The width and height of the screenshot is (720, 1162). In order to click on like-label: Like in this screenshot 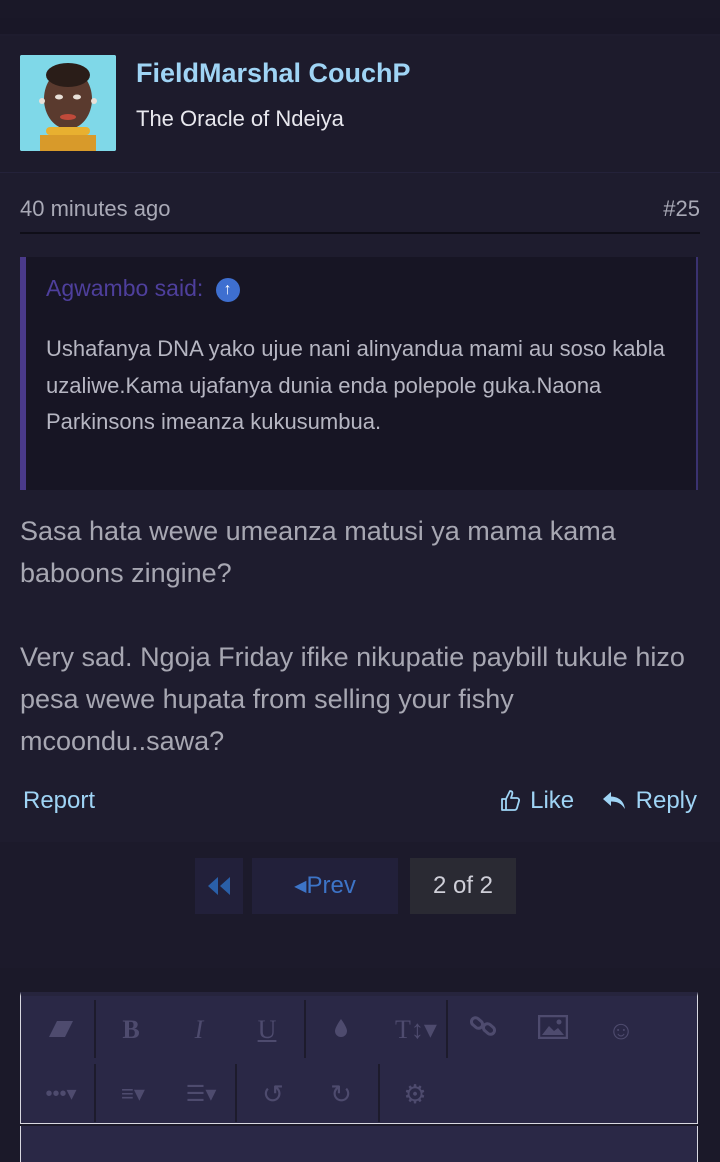, I will do `click(552, 800)`.